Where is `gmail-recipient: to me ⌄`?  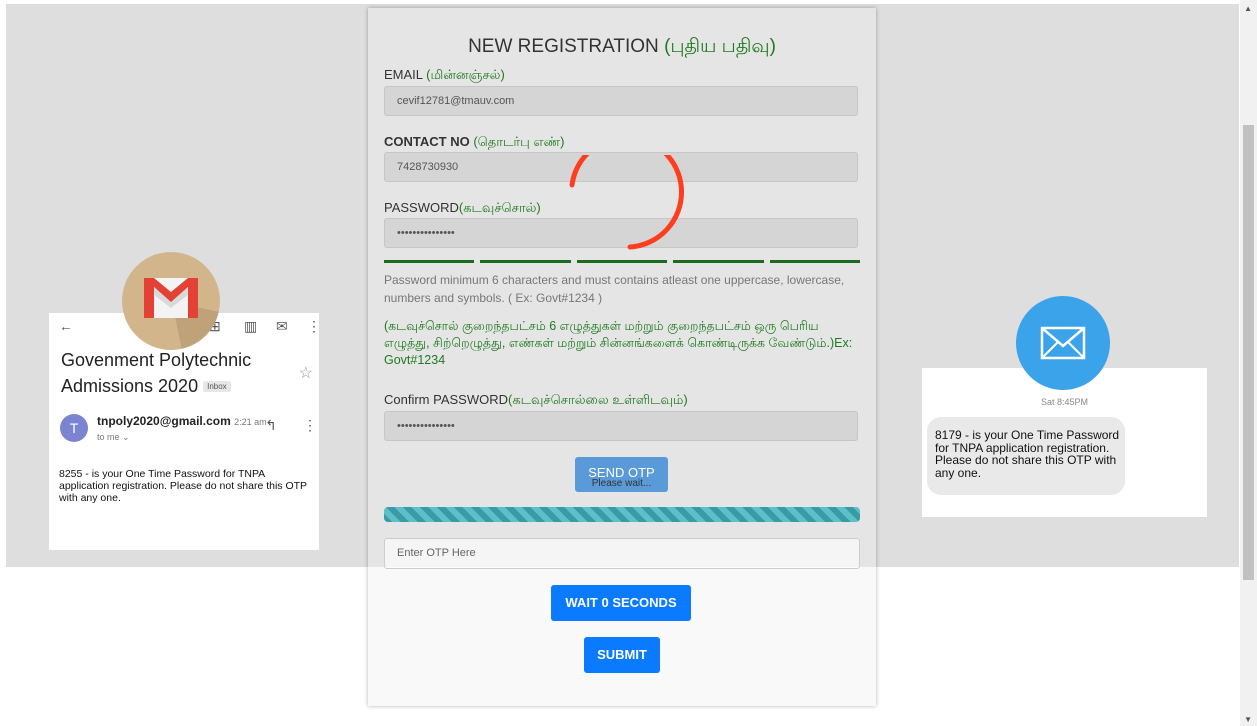 gmail-recipient: to me ⌄ is located at coordinates (113, 437).